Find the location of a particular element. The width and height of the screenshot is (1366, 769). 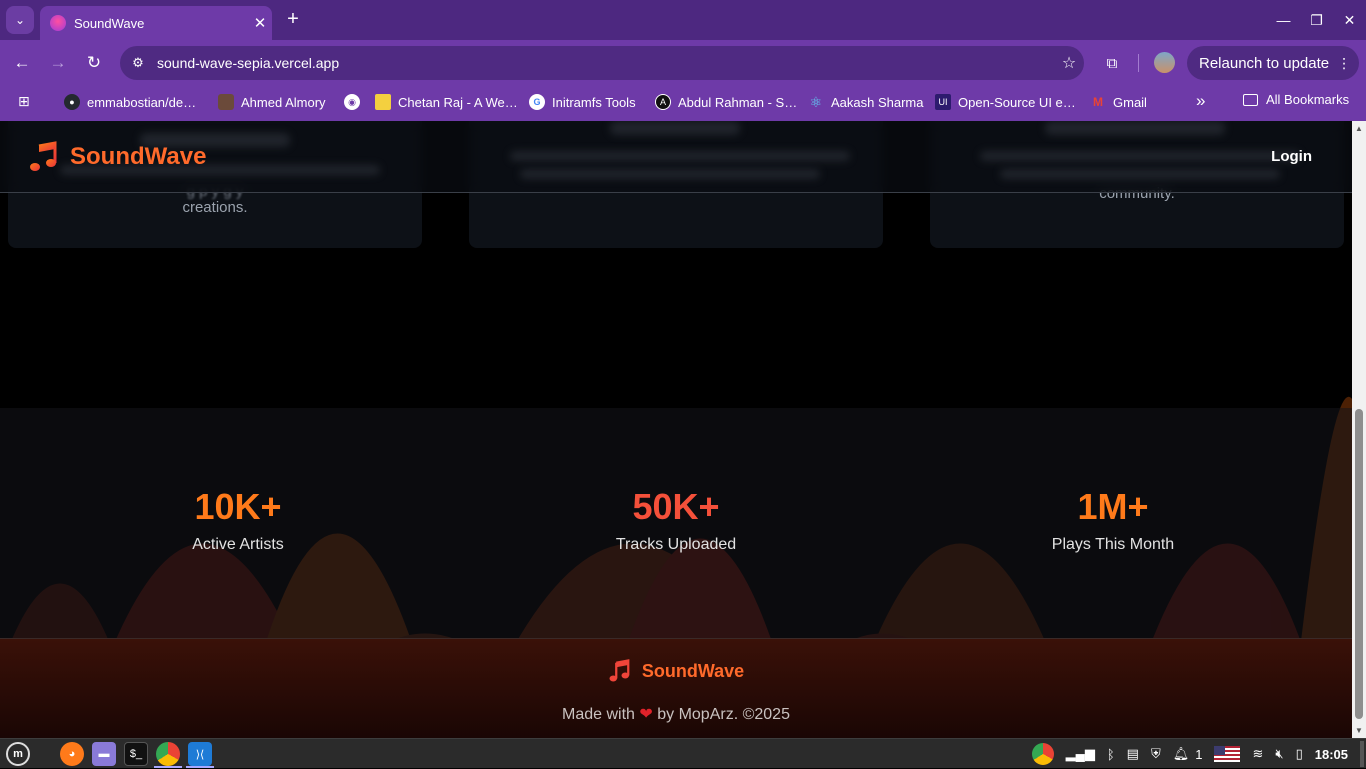

stat-plays-this-month: 1M+ Plays This Month is located at coordinates (1113, 520).